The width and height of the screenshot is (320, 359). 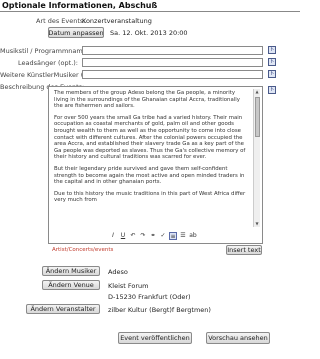 What do you see at coordinates (159, 310) in the screenshot?
I see `organizer-value: zilber Kultur (Bergt)f Bergtmen)` at bounding box center [159, 310].